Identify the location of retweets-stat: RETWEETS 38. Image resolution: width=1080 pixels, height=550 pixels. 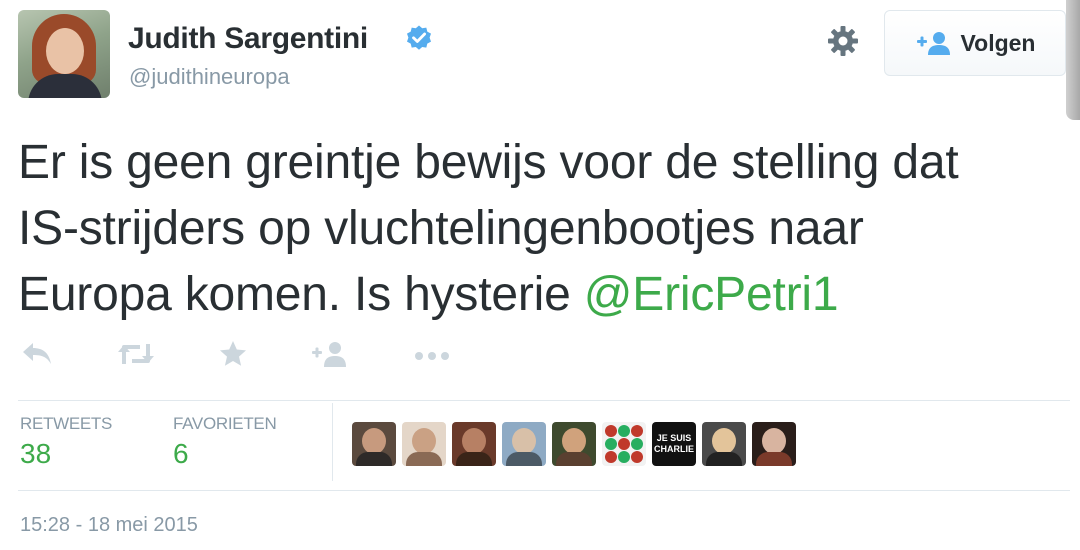
(66, 442).